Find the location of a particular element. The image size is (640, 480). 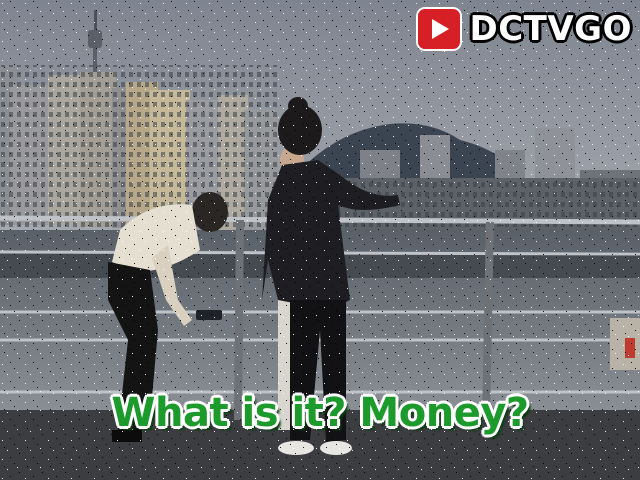

channel-name: DCTVGO is located at coordinates (550, 29).